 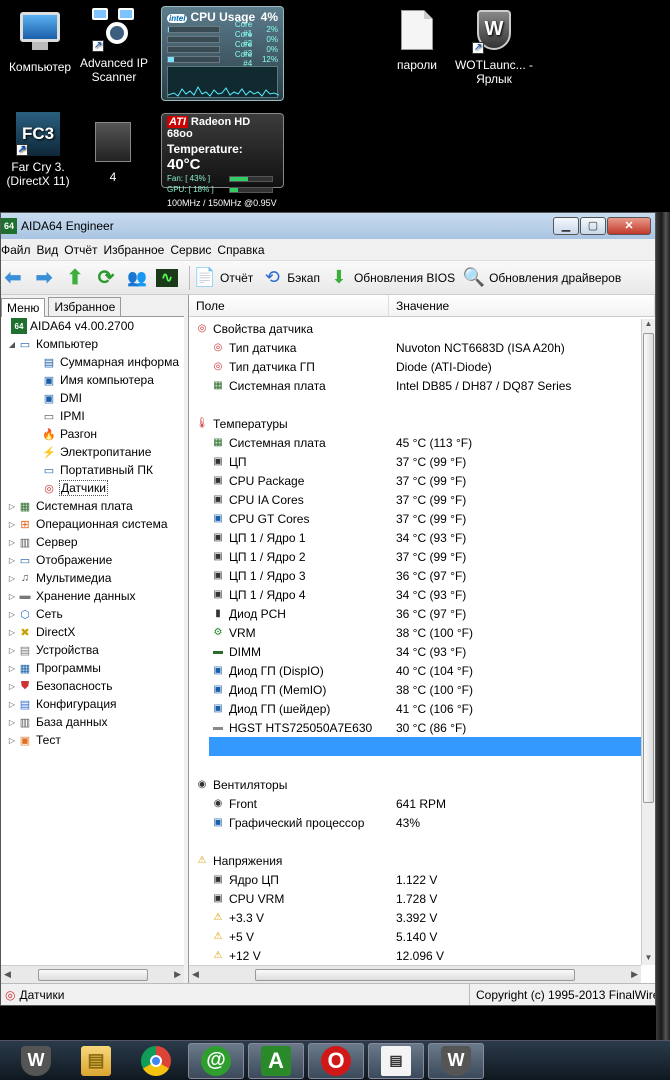 I want to click on taskbar-chrome, so click(x=156, y=1061).